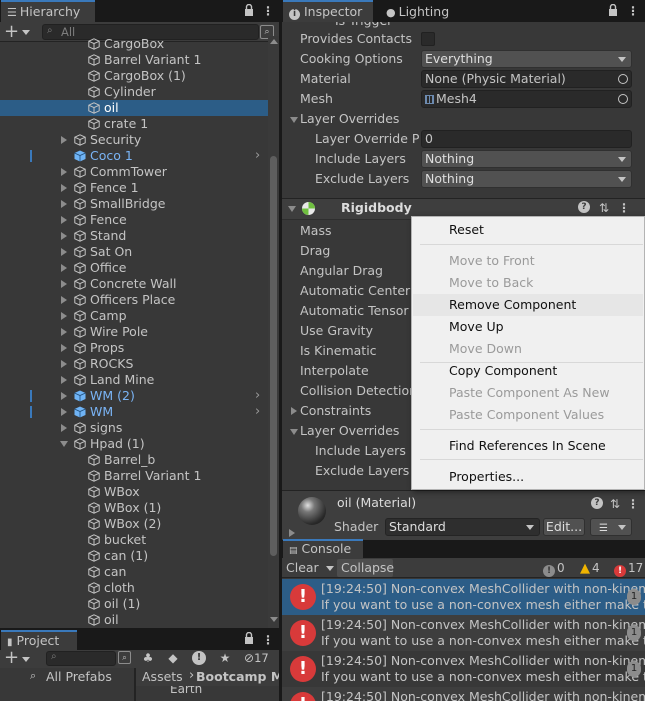 The width and height of the screenshot is (645, 701). I want to click on expanded-arrow-icon, so click(64, 444).